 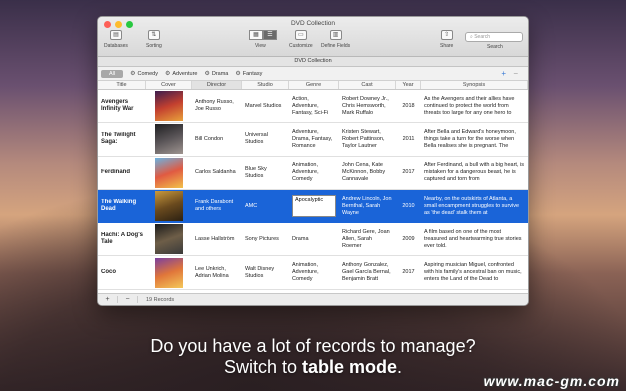 I want to click on share-label: Share, so click(x=447, y=46).